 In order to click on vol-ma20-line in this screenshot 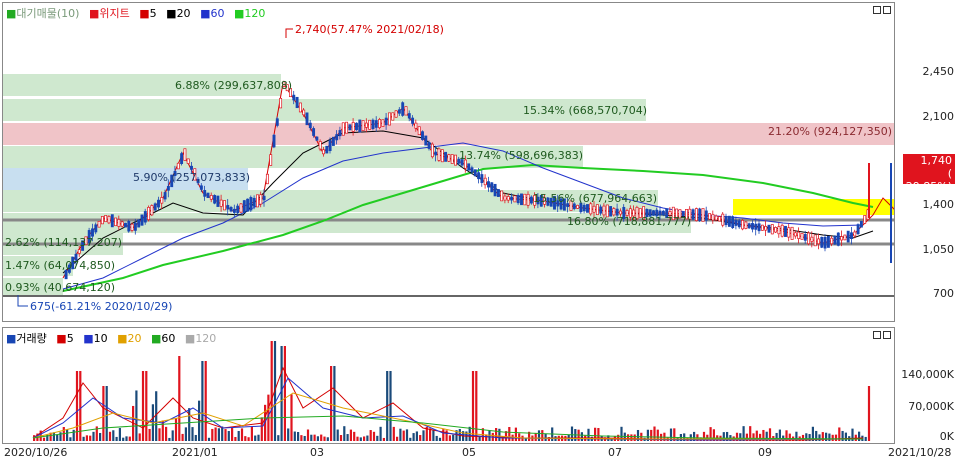, I will do `click(447, 416)`.